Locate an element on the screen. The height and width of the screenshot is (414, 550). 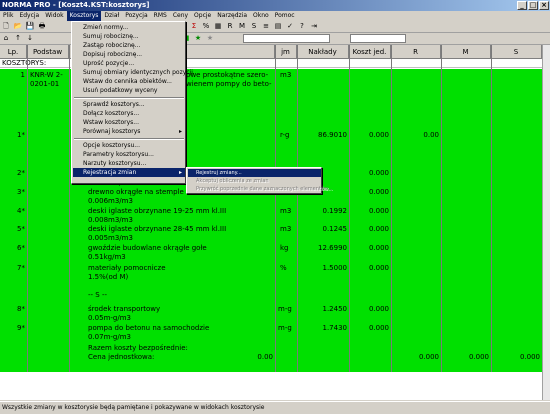
percent-icon: % is located at coordinates (206, 26).